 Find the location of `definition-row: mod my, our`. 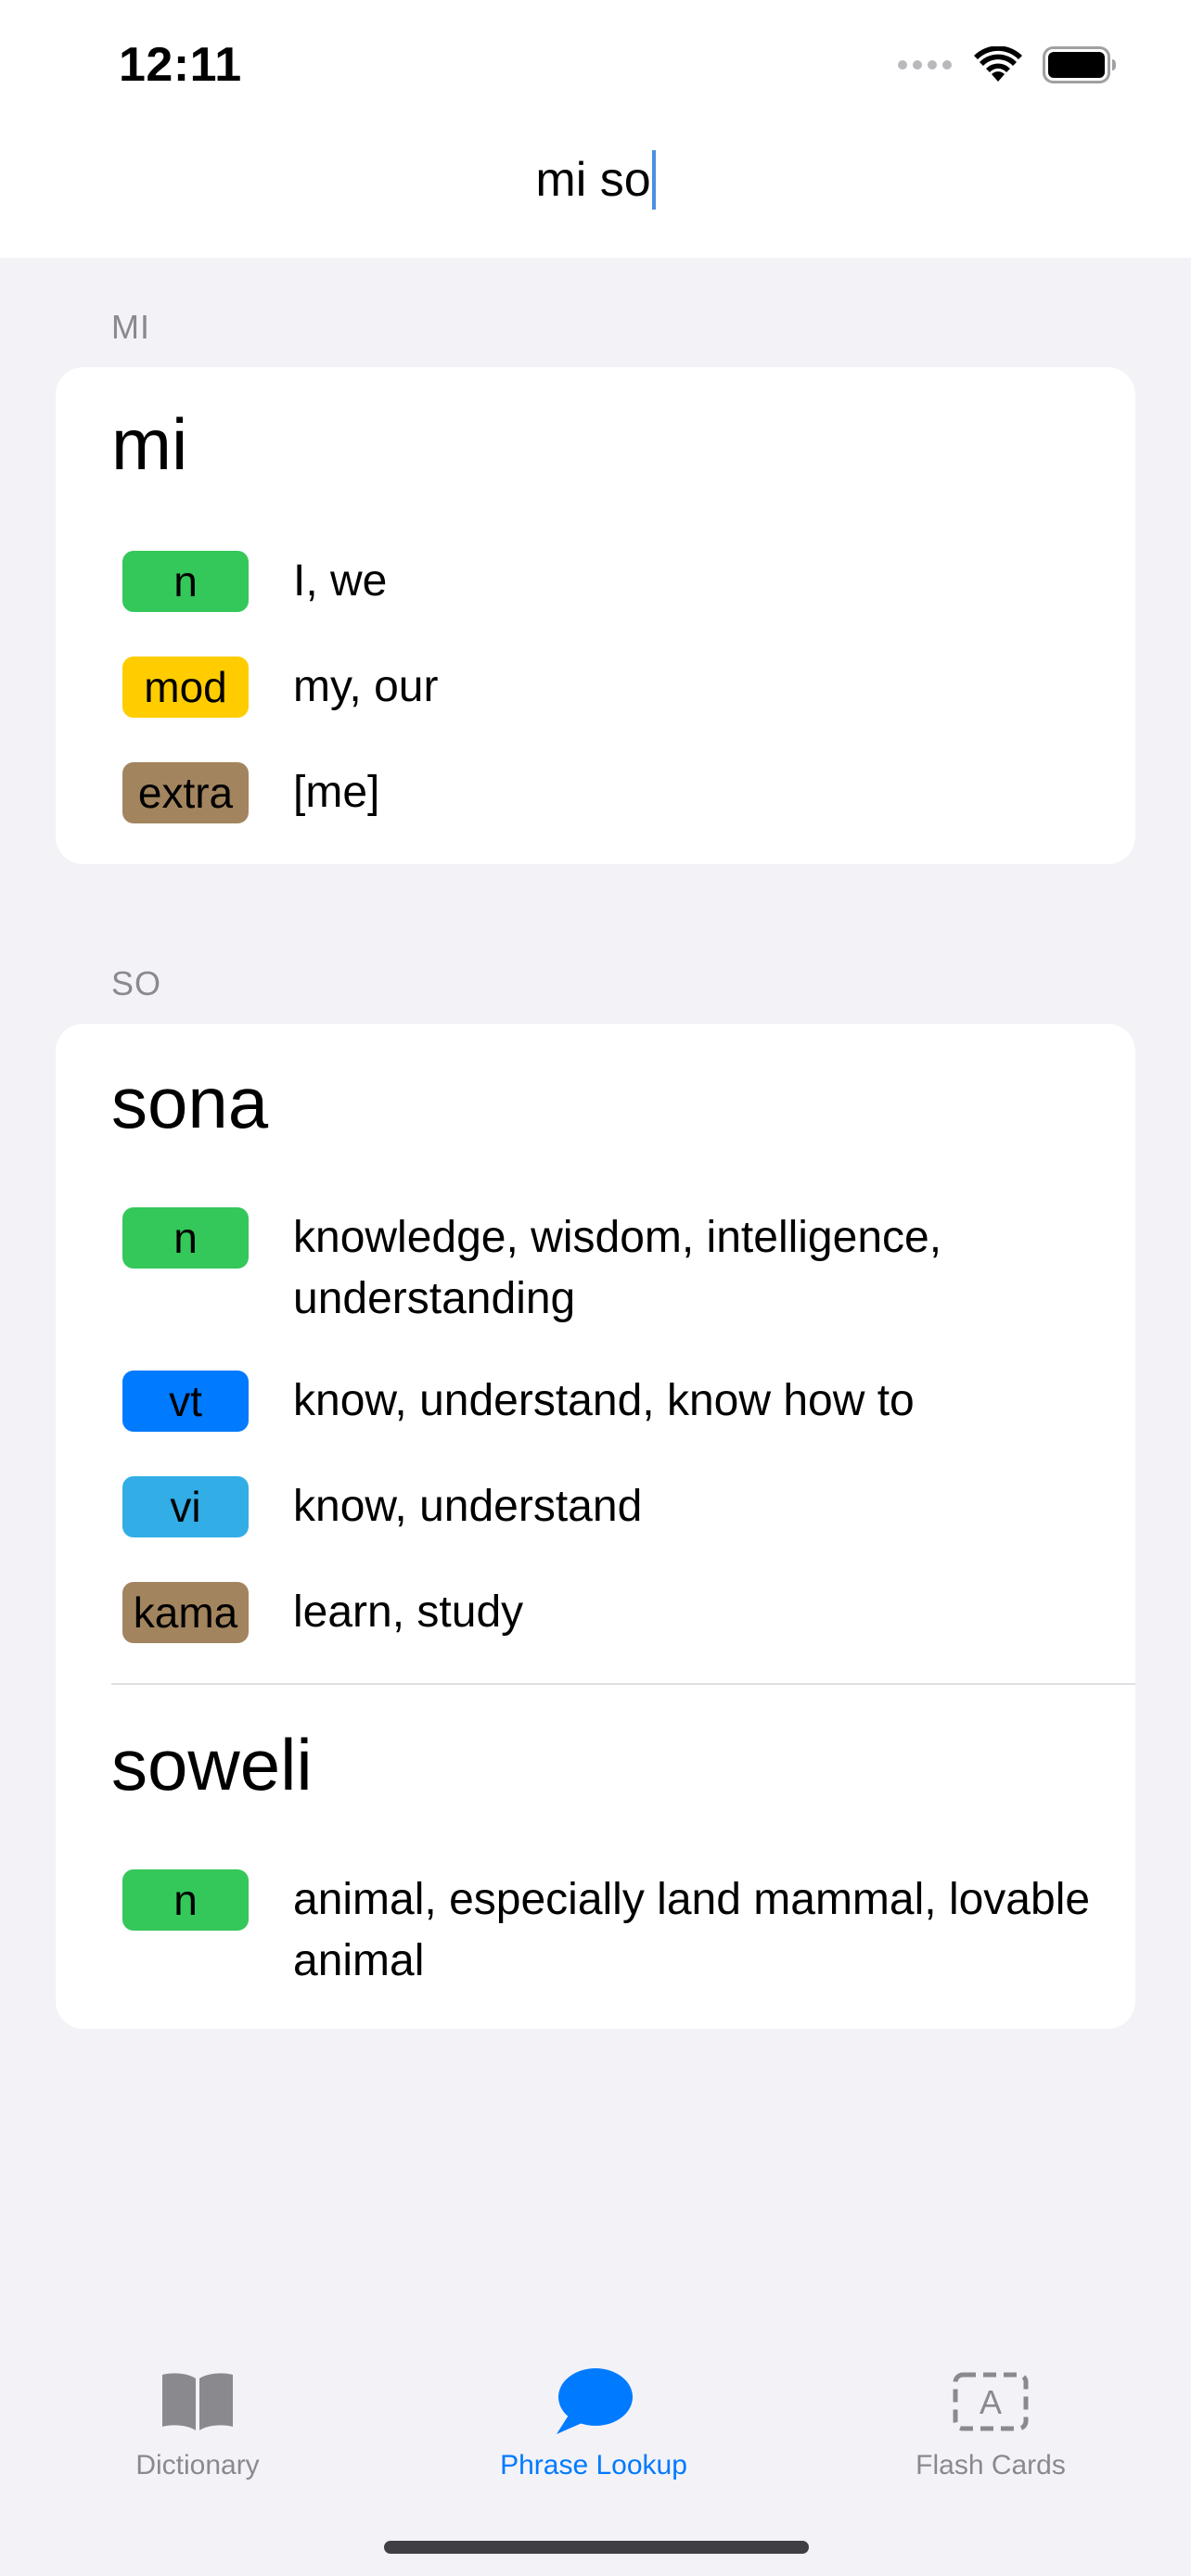

definition-row: mod my, our is located at coordinates (606, 687).